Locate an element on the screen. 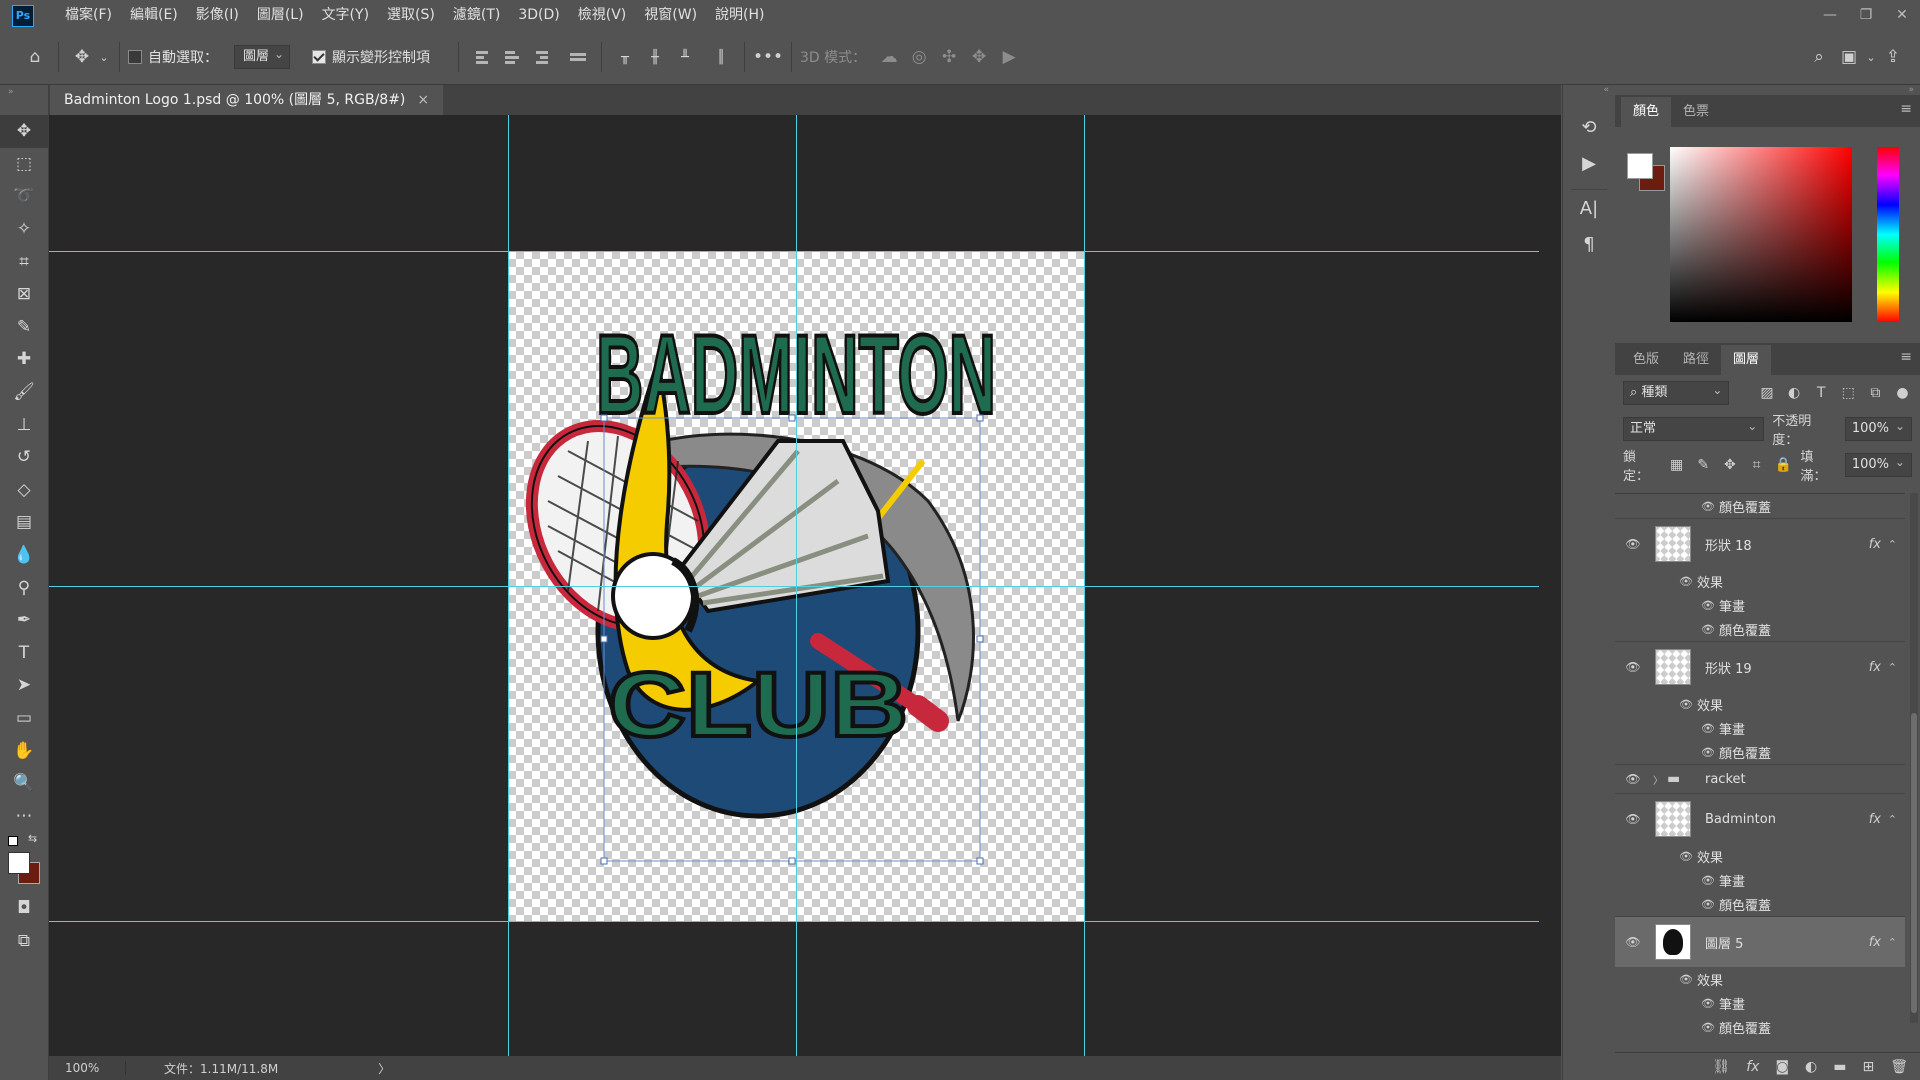 The height and width of the screenshot is (1080, 1920). collapse-icon: « is located at coordinates (1589, 97).